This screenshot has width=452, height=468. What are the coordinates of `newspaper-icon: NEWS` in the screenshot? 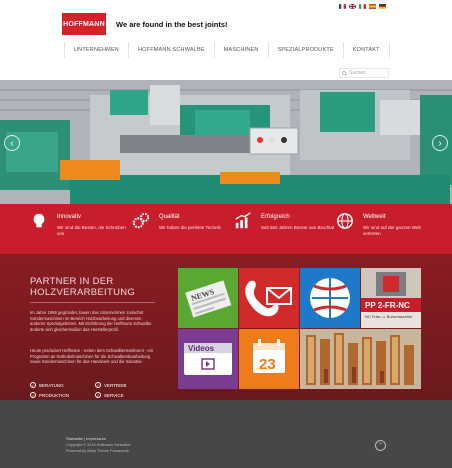 It's located at (208, 299).